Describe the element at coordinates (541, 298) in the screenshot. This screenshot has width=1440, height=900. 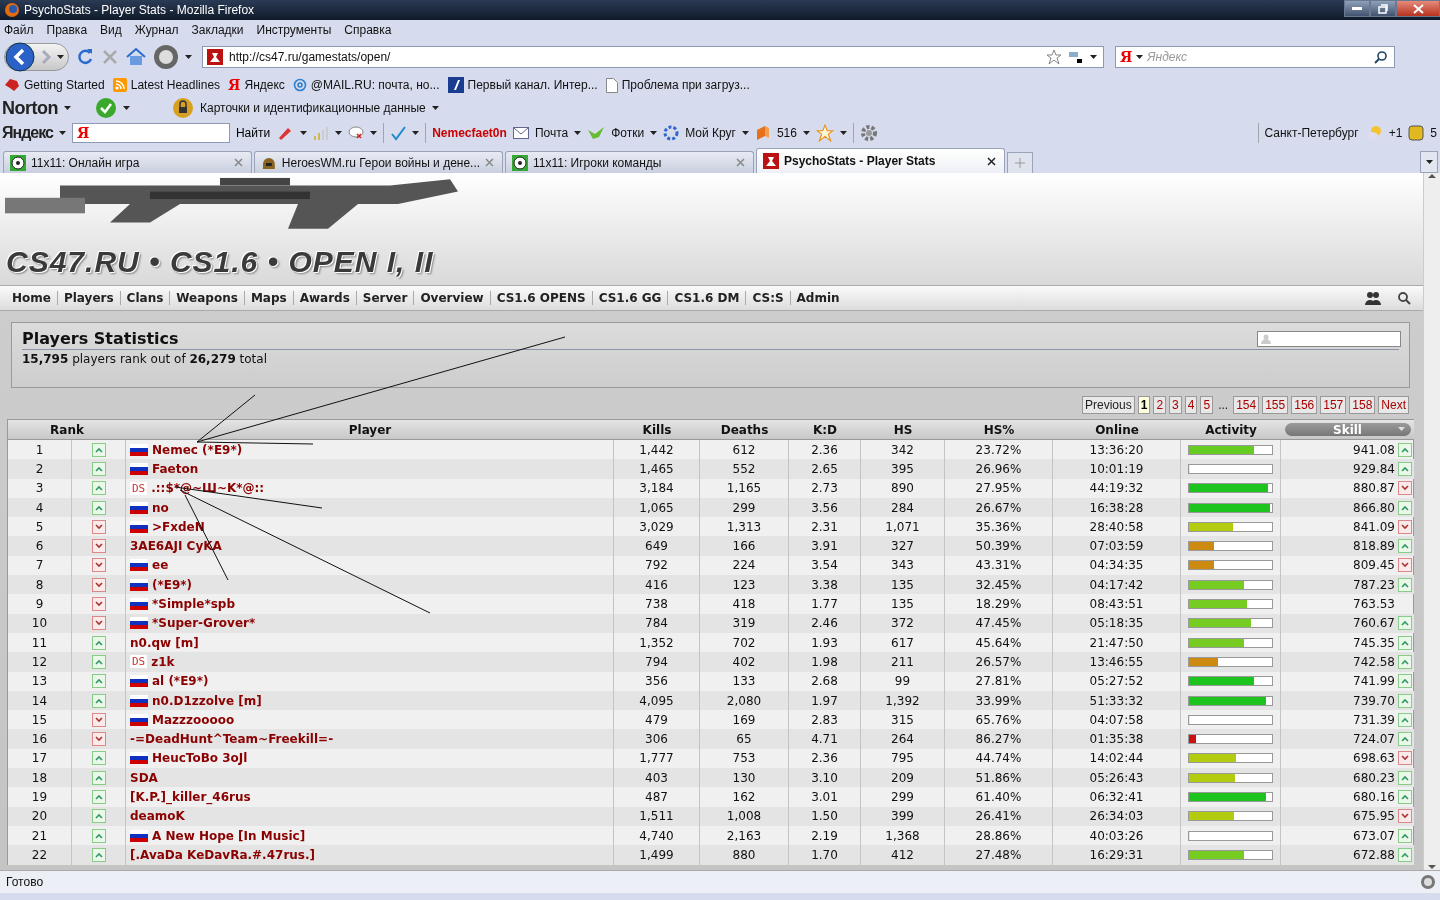
I see `nav-link: CS1.6 OPENS` at that location.